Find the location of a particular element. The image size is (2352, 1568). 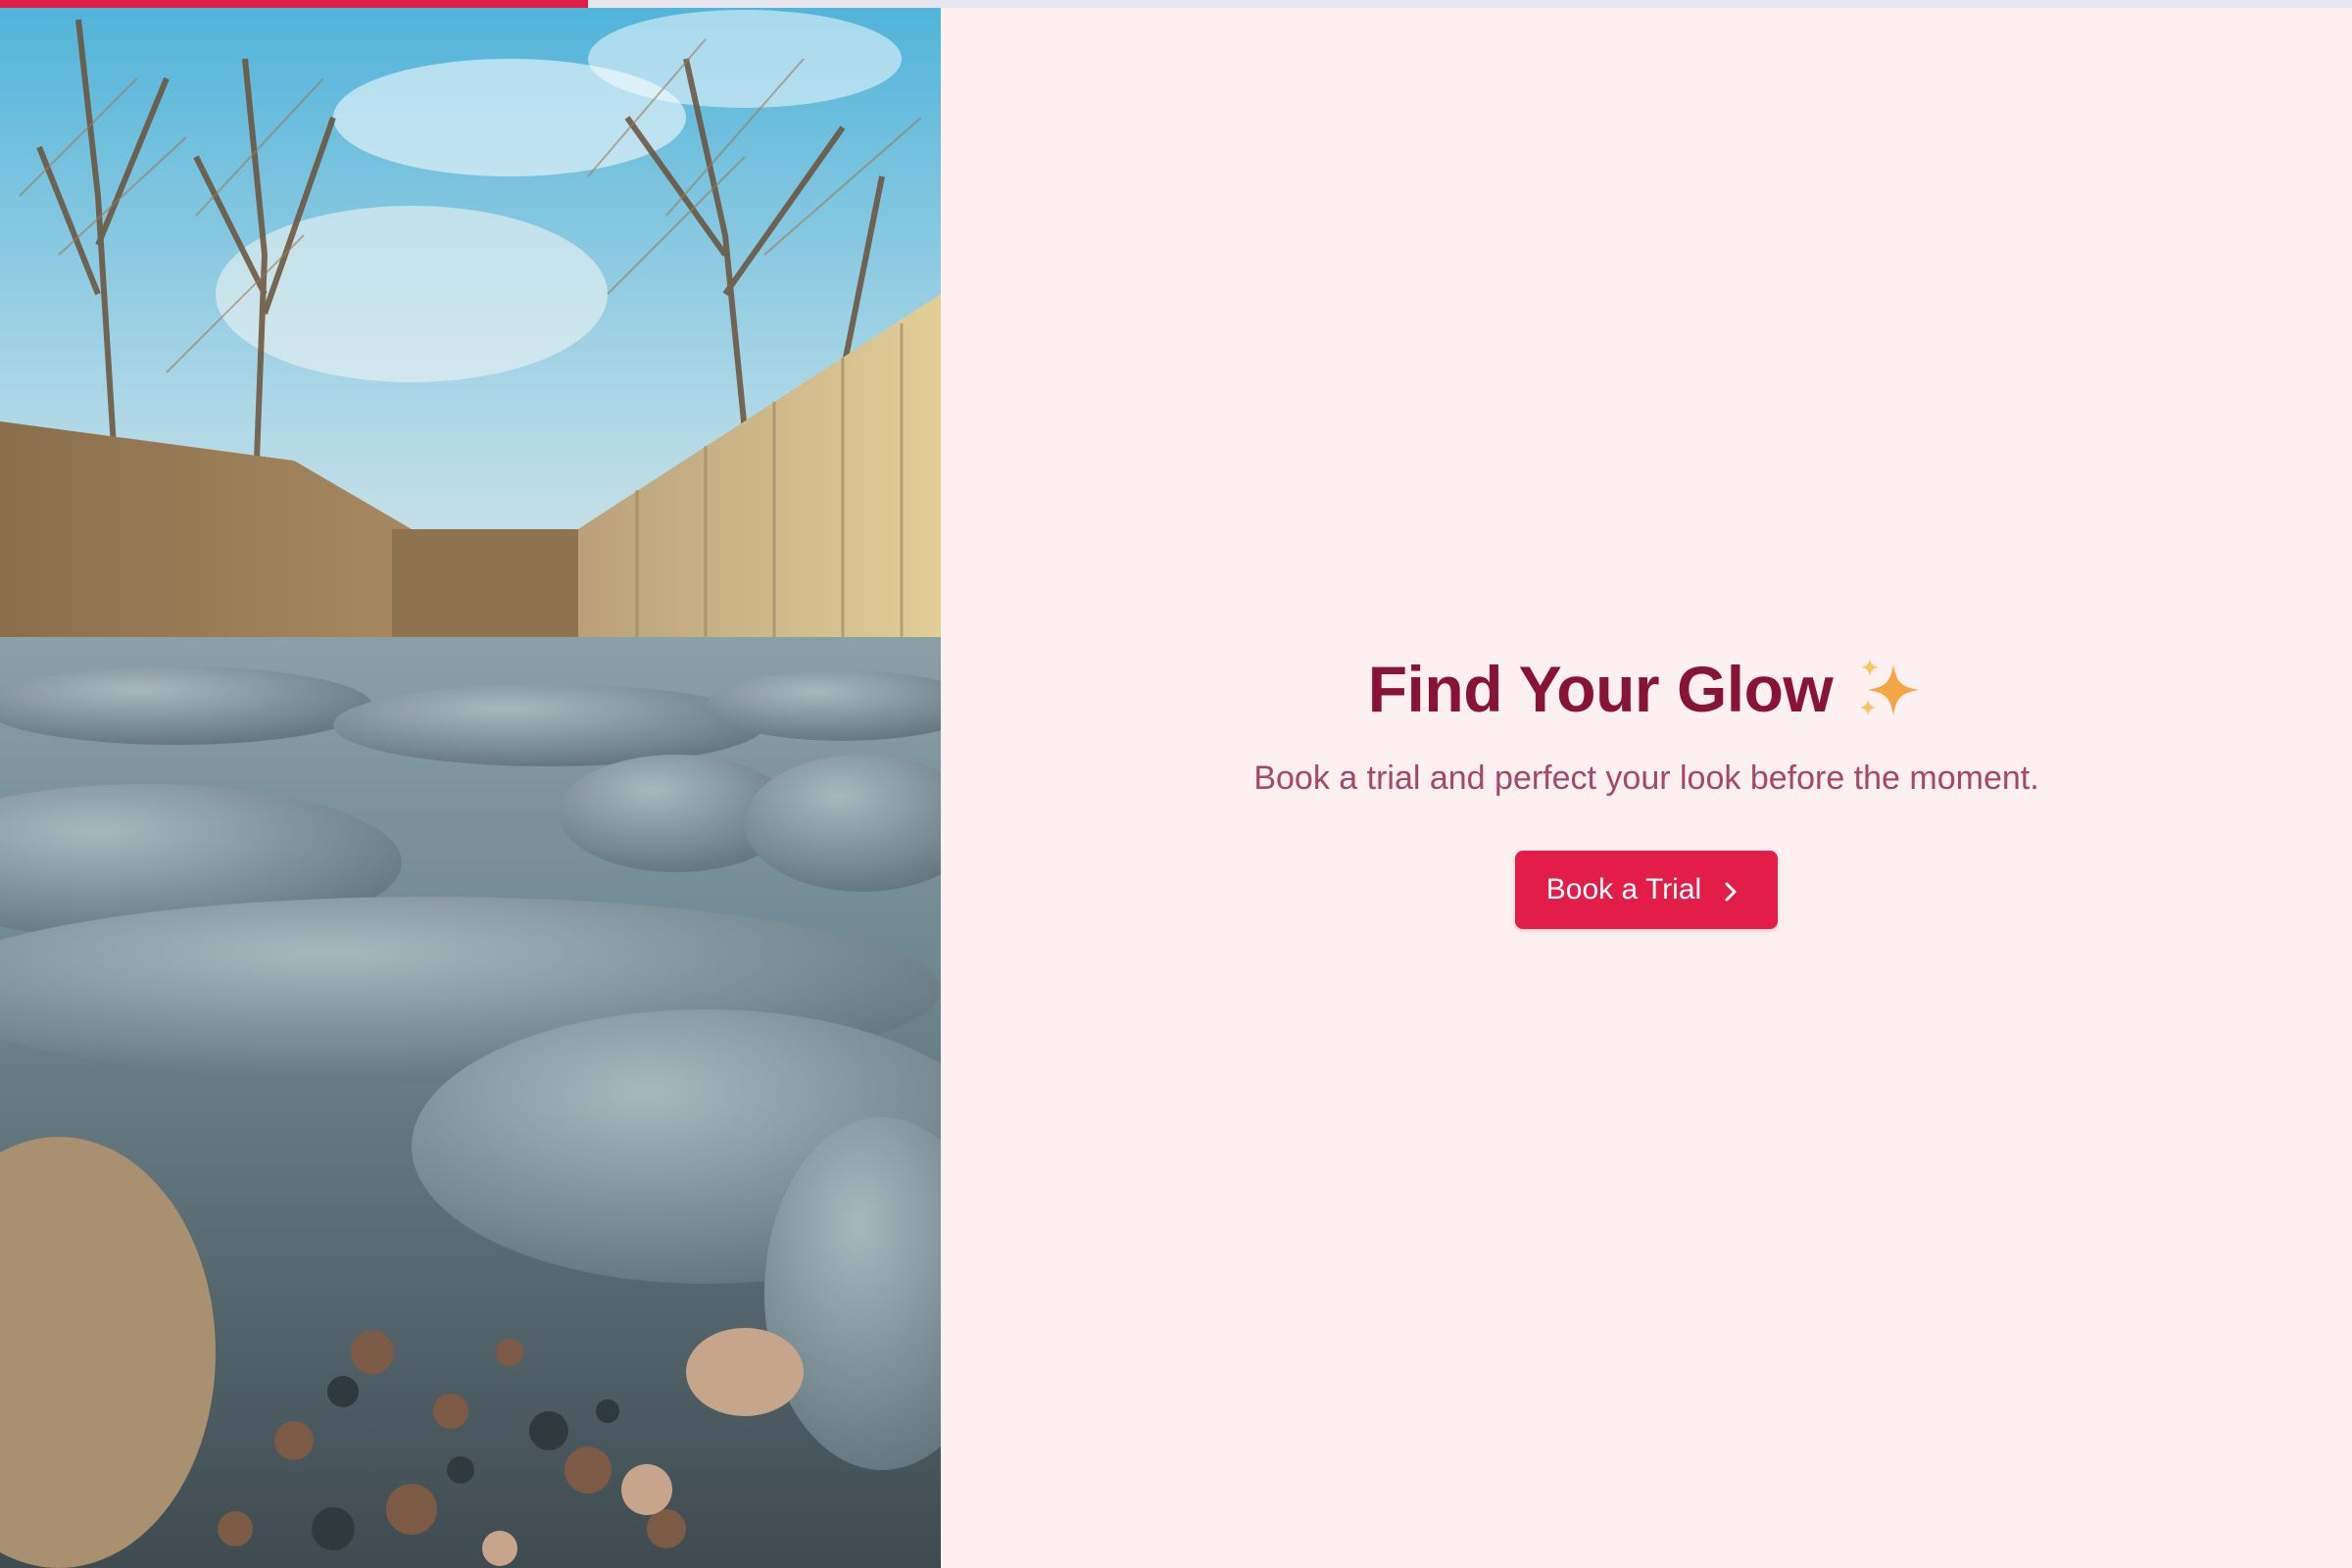

title-row: Find Your Glow is located at coordinates (1647, 689).